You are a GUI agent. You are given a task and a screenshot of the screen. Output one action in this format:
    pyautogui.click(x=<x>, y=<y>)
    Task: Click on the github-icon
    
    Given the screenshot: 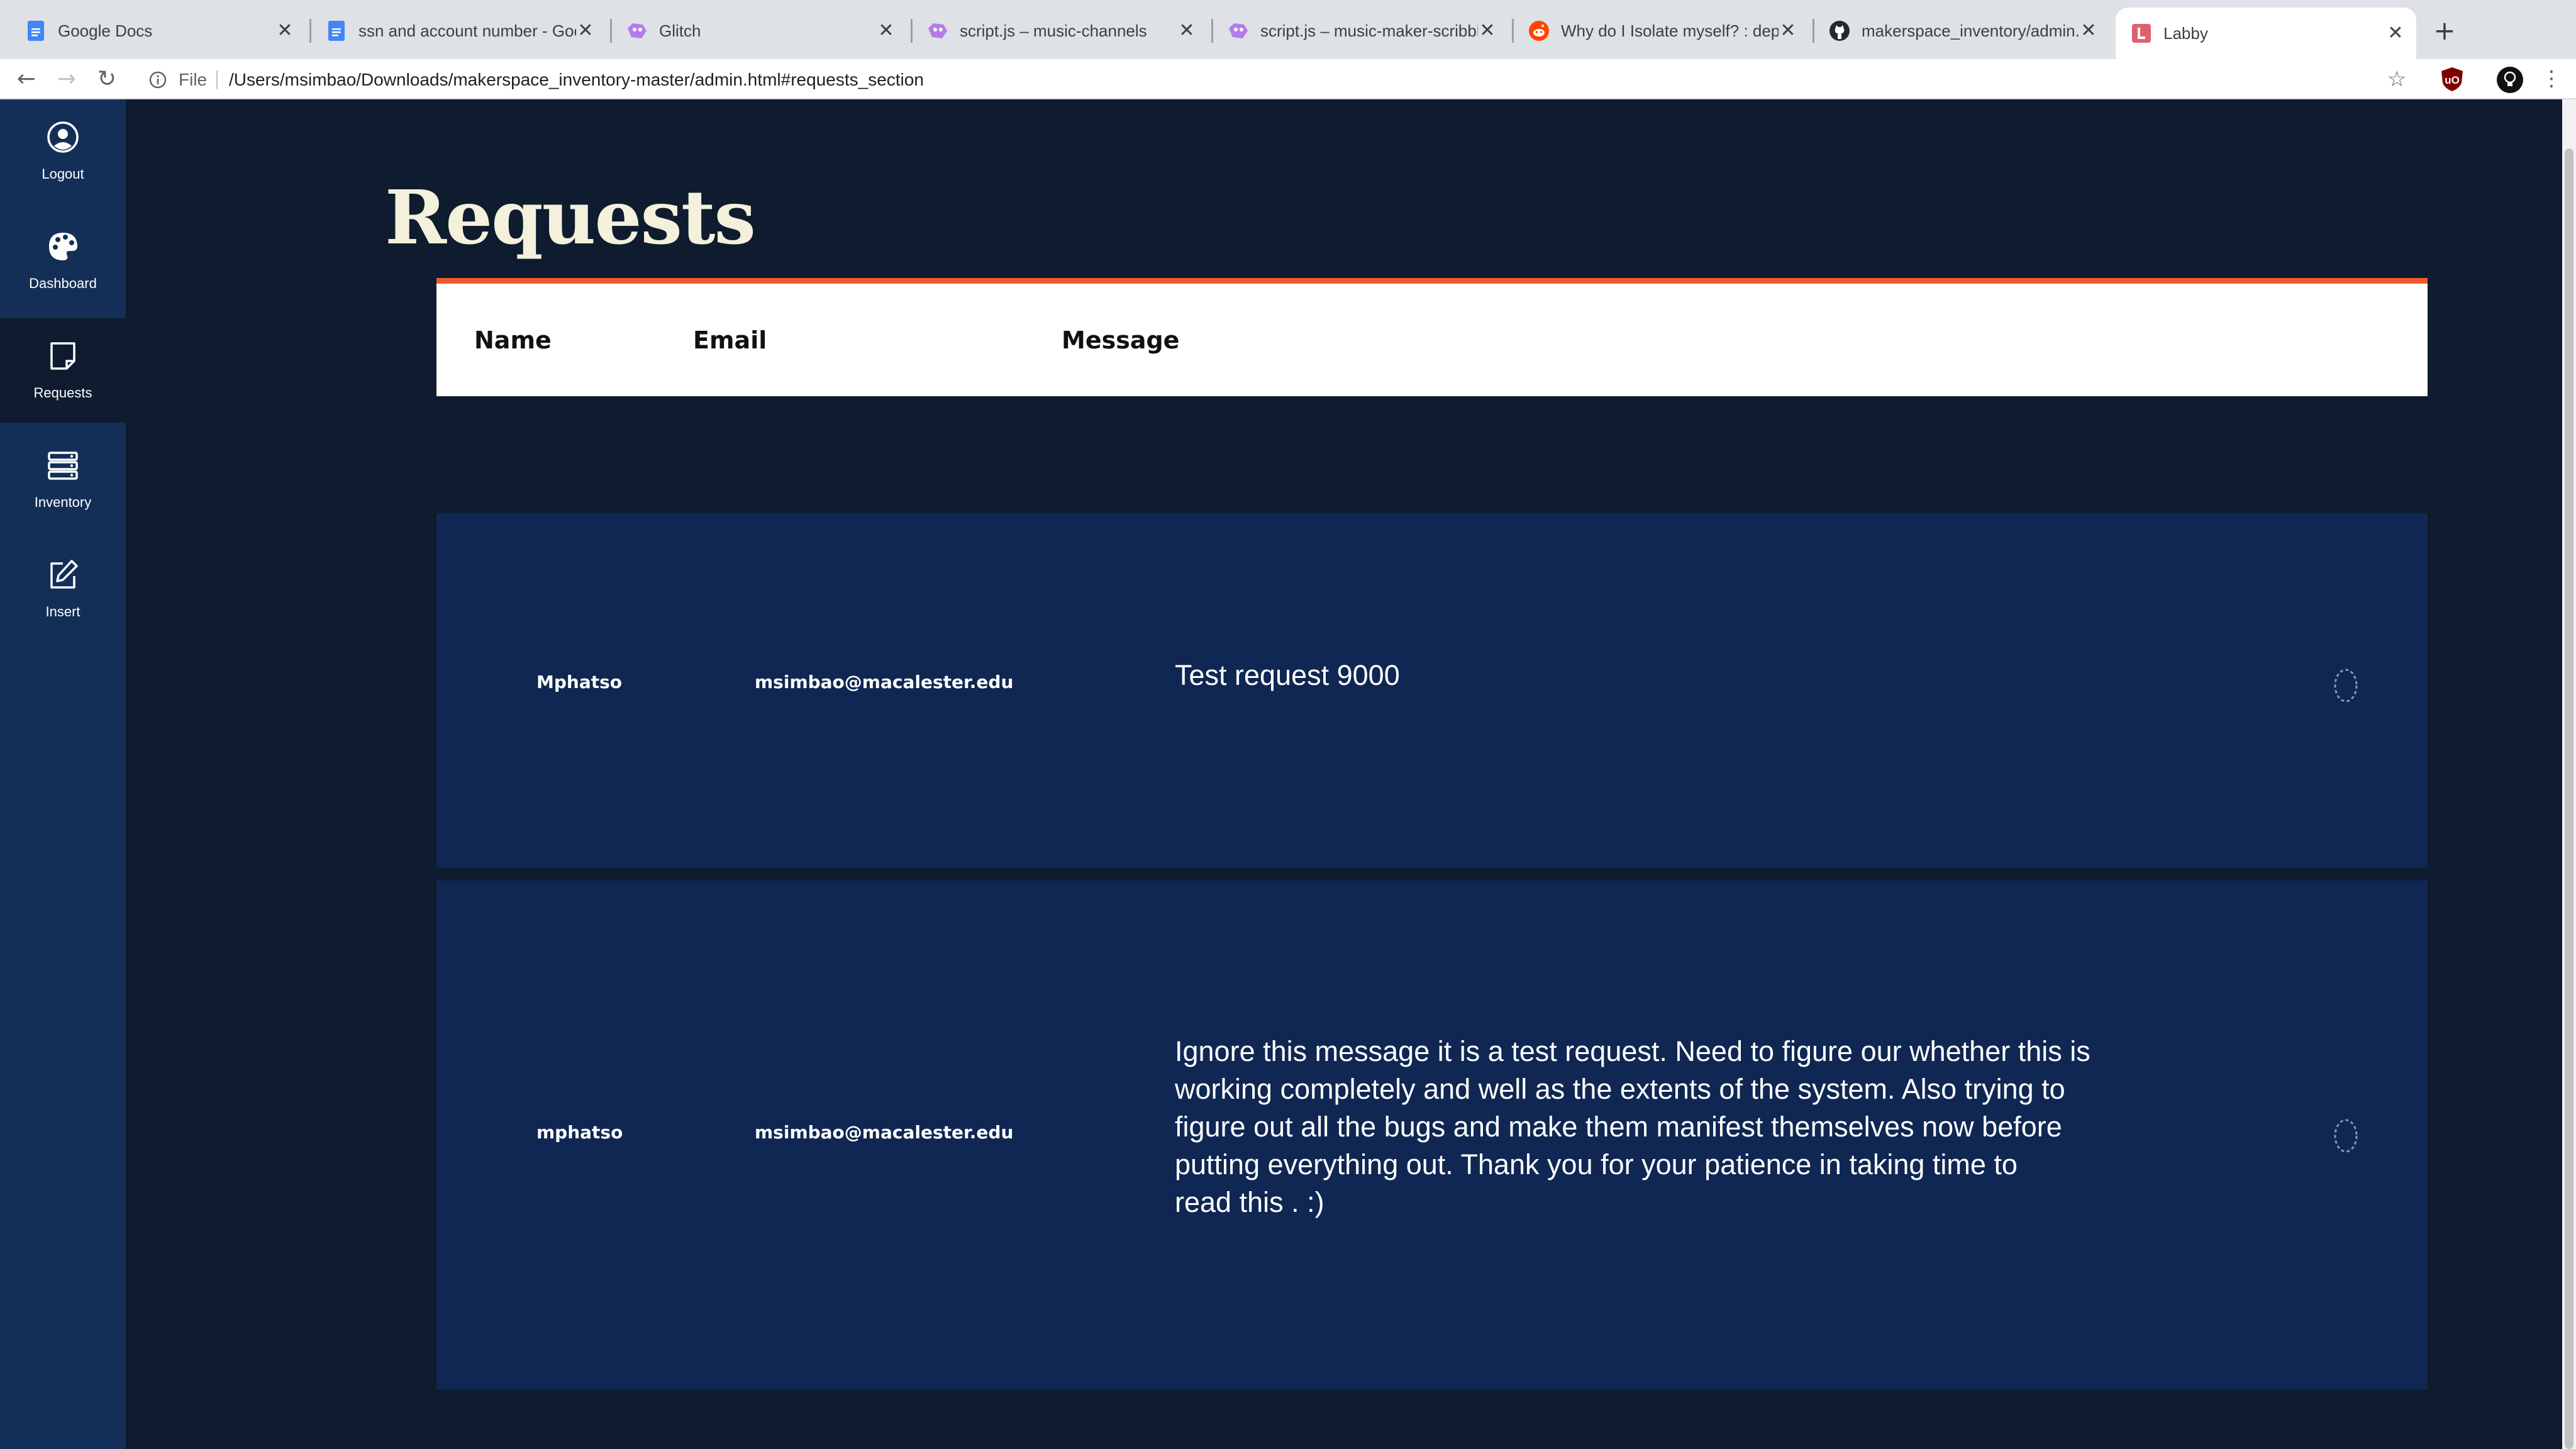 What is the action you would take?
    pyautogui.click(x=1839, y=31)
    